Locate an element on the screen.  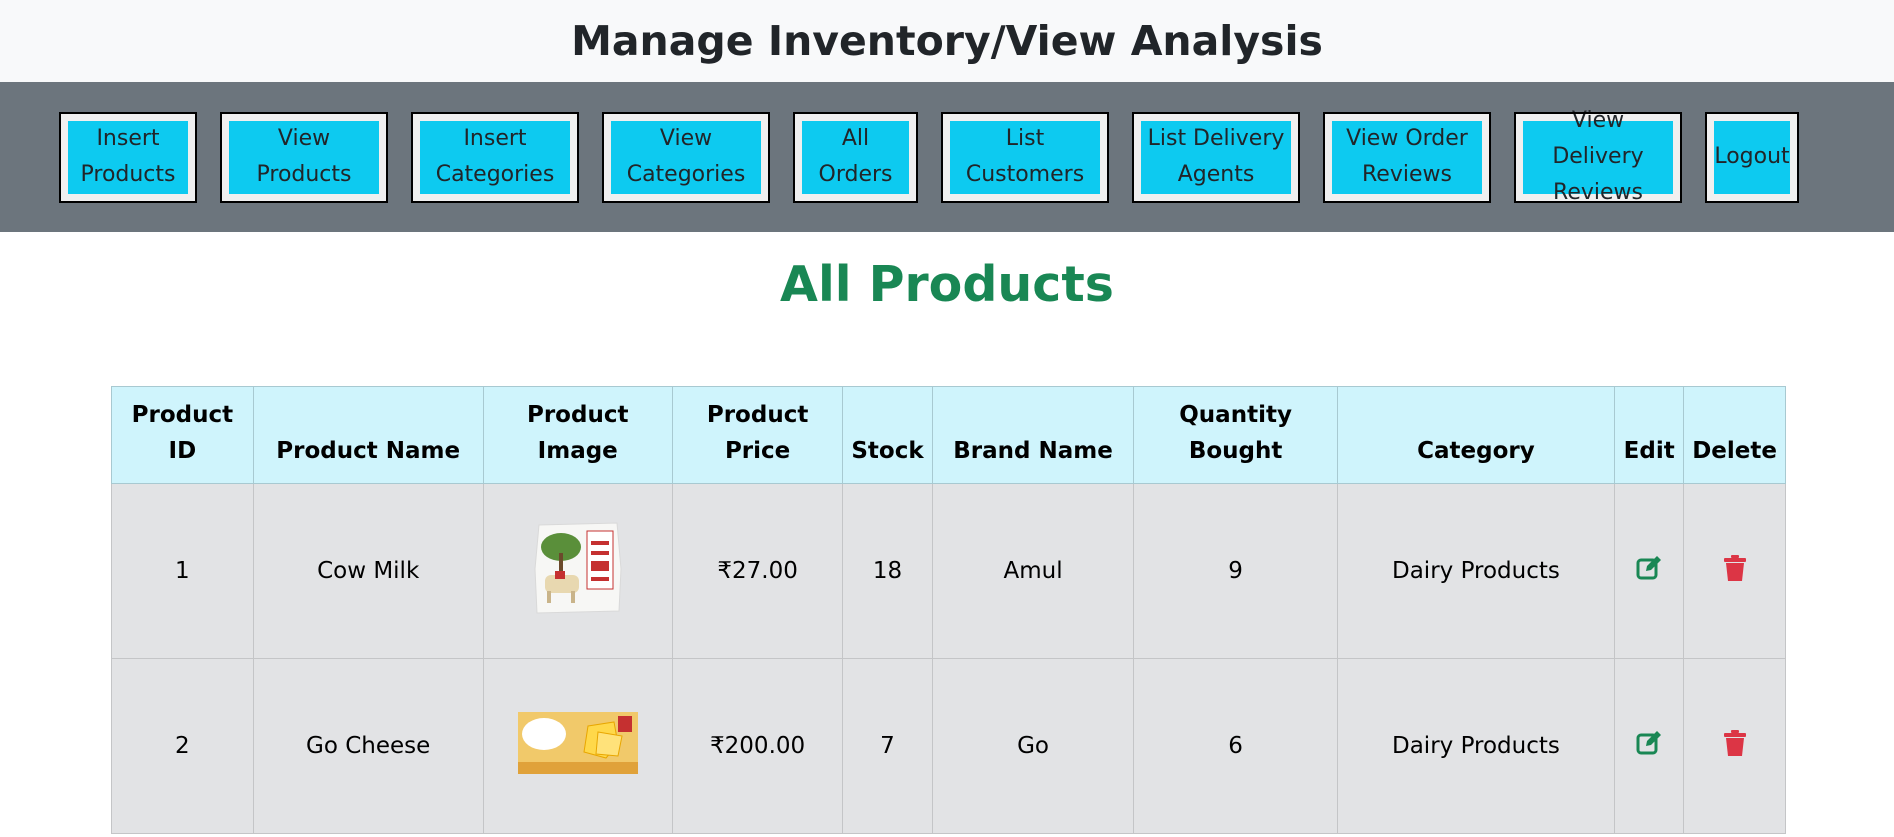
cell-product-id: 1 is located at coordinates (182, 571).